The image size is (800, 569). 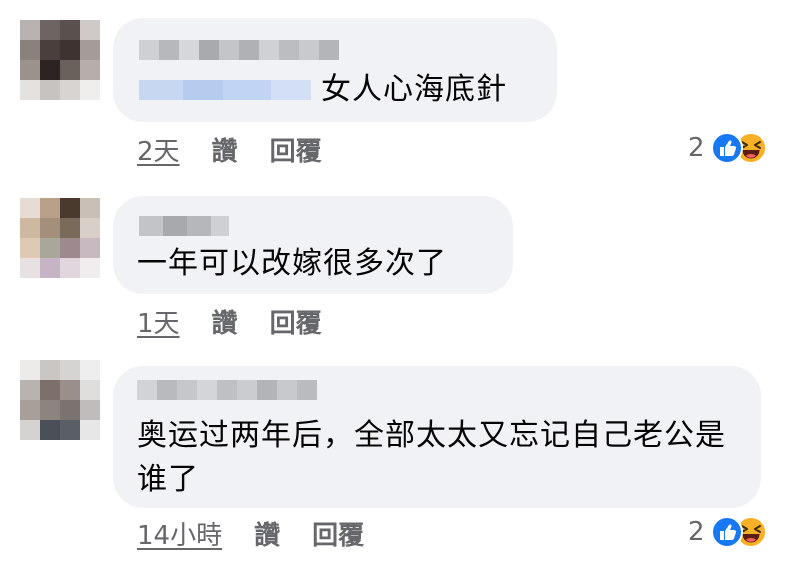 I want to click on comment-text: 女人心海底針, so click(x=414, y=89).